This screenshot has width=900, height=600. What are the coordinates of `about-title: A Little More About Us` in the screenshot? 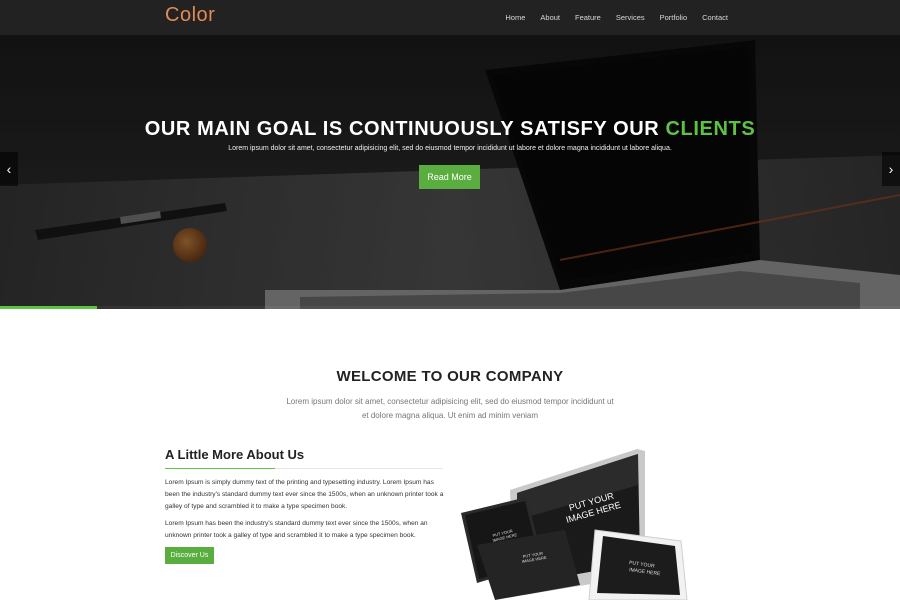 It's located at (235, 454).